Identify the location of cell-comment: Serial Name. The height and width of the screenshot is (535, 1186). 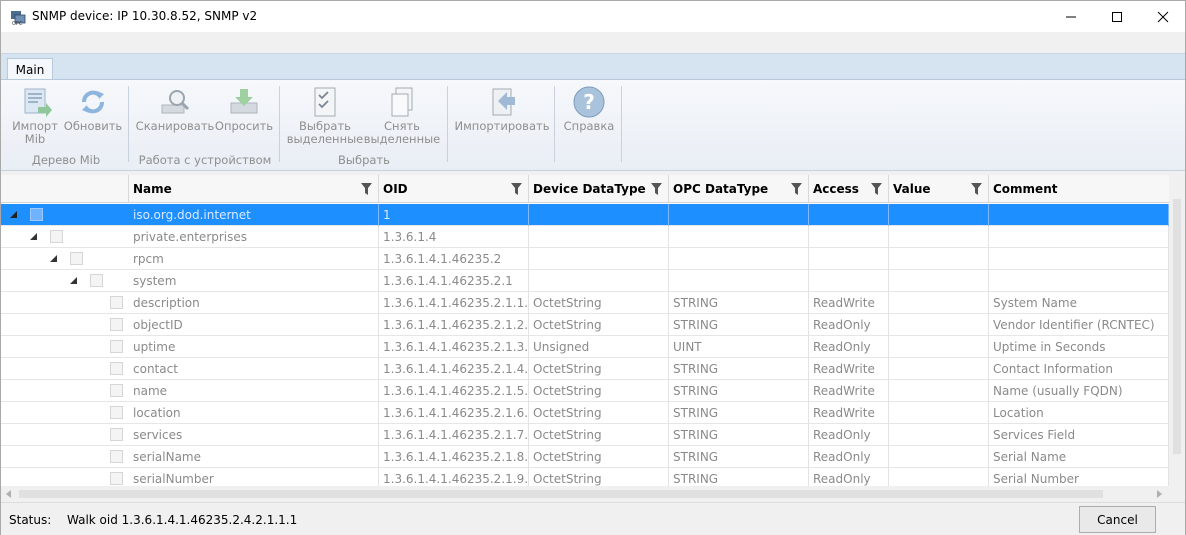
(1079, 457).